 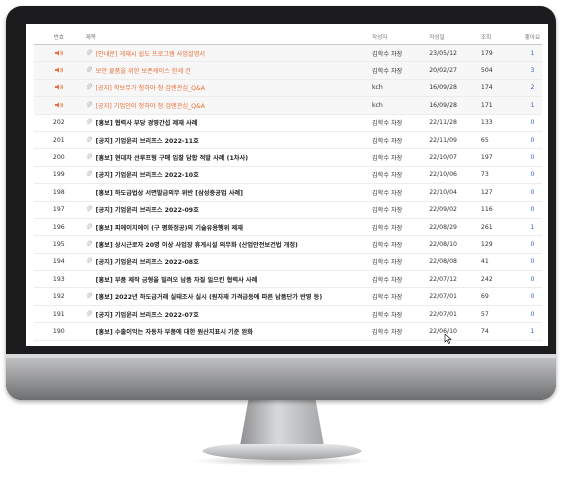 I want to click on header-date: 작성일, so click(x=453, y=37).